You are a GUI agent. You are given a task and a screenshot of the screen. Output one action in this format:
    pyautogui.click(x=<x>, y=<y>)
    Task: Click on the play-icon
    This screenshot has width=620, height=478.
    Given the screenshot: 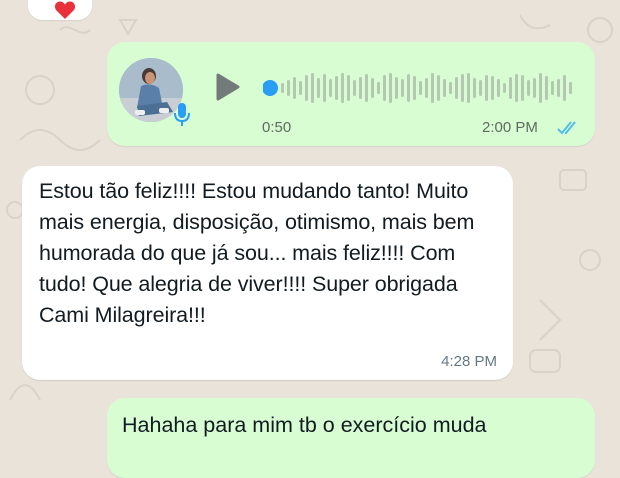 What is the action you would take?
    pyautogui.click(x=228, y=87)
    